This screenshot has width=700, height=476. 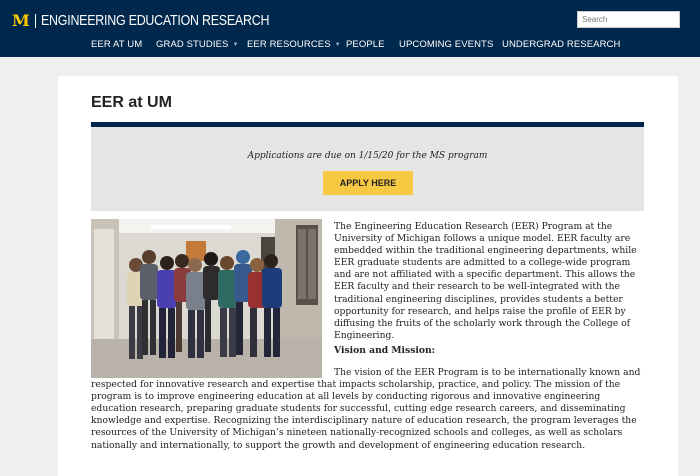 I want to click on group-photo, so click(x=206, y=298).